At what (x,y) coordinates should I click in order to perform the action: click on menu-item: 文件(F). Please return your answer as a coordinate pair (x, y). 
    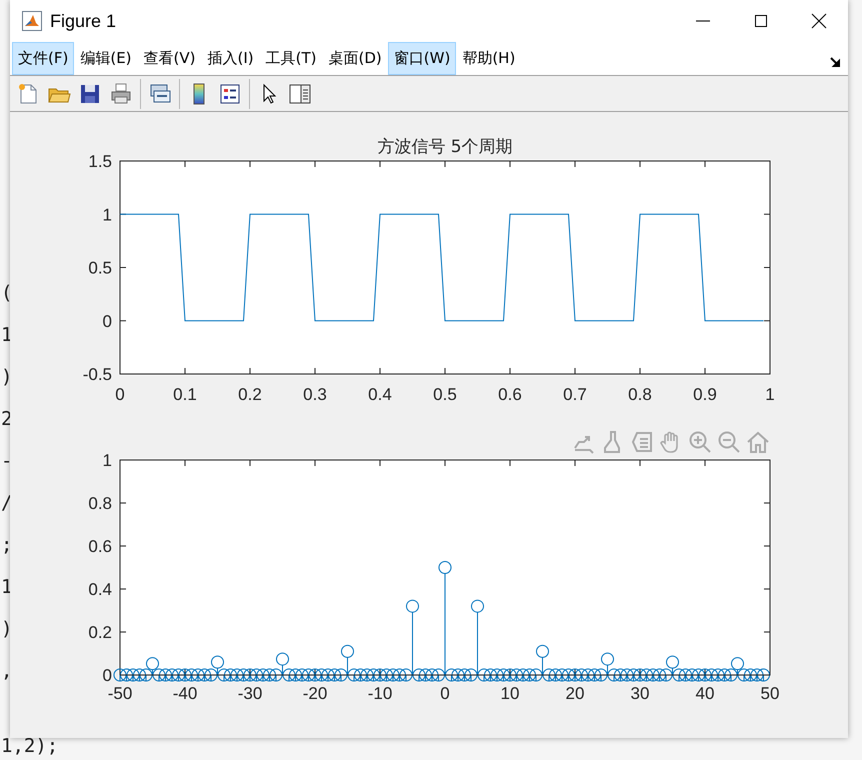
    Looking at the image, I should click on (43, 58).